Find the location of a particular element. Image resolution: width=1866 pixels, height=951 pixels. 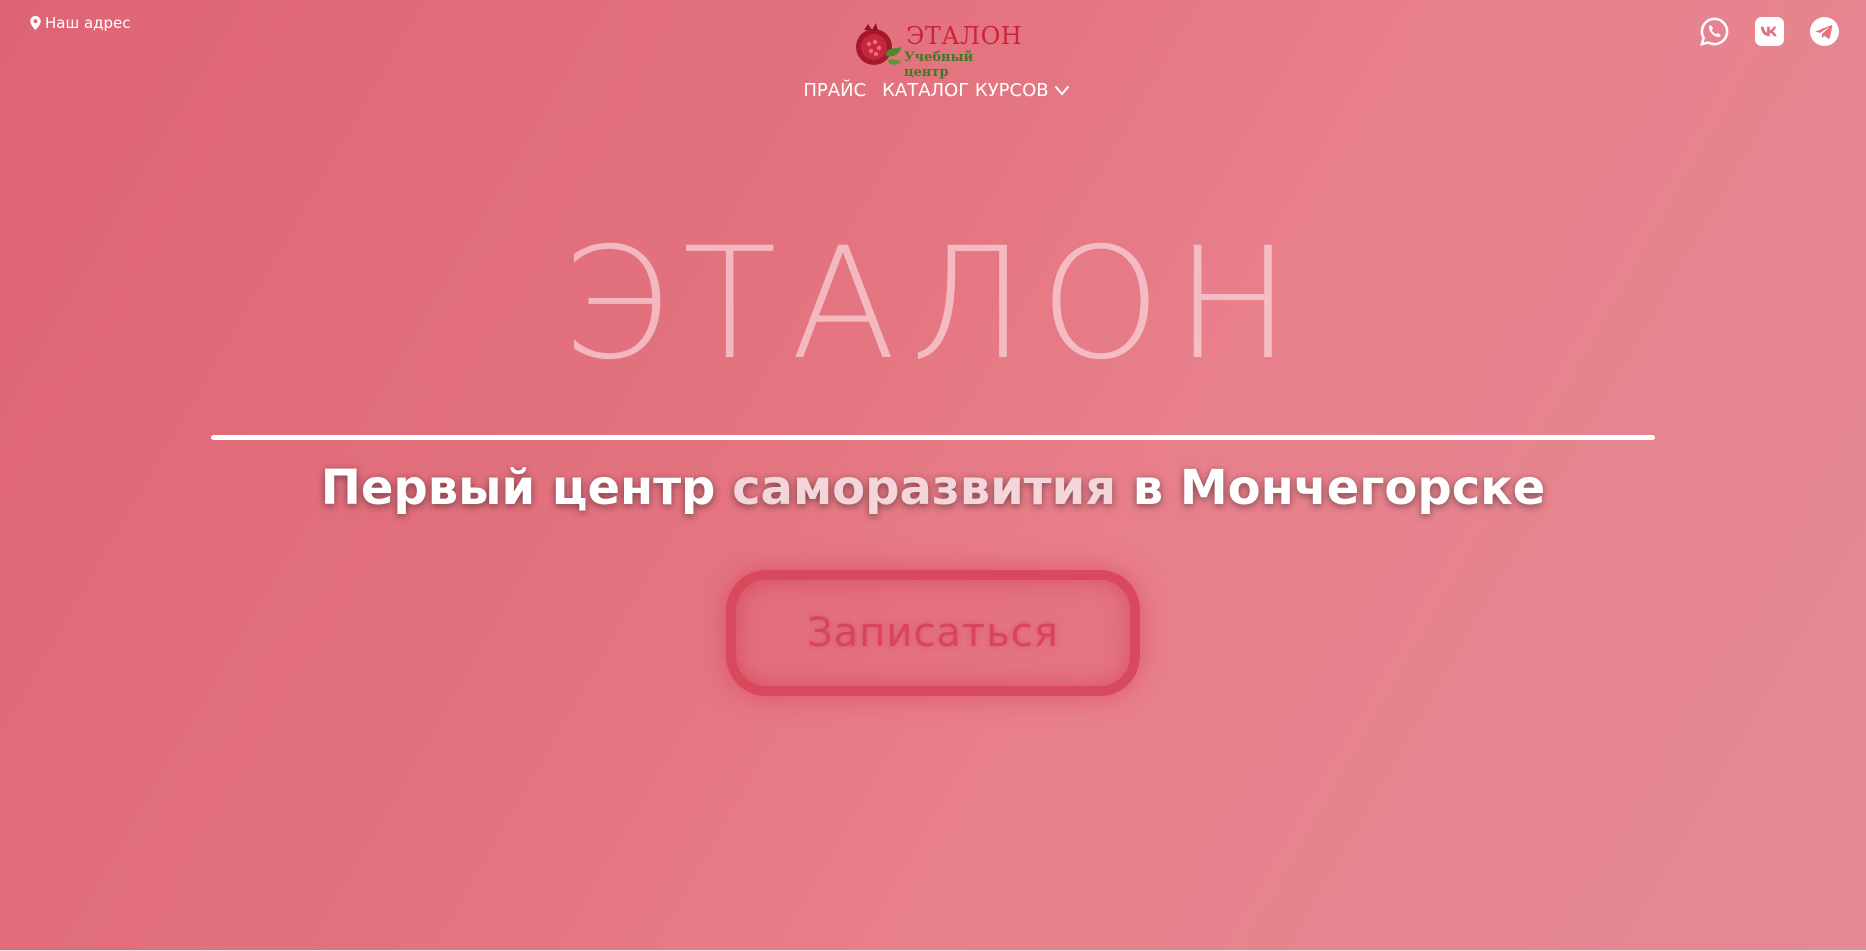

main-nav: ПРАЙС КАТАЛОГ КУРСОВ is located at coordinates (933, 90).